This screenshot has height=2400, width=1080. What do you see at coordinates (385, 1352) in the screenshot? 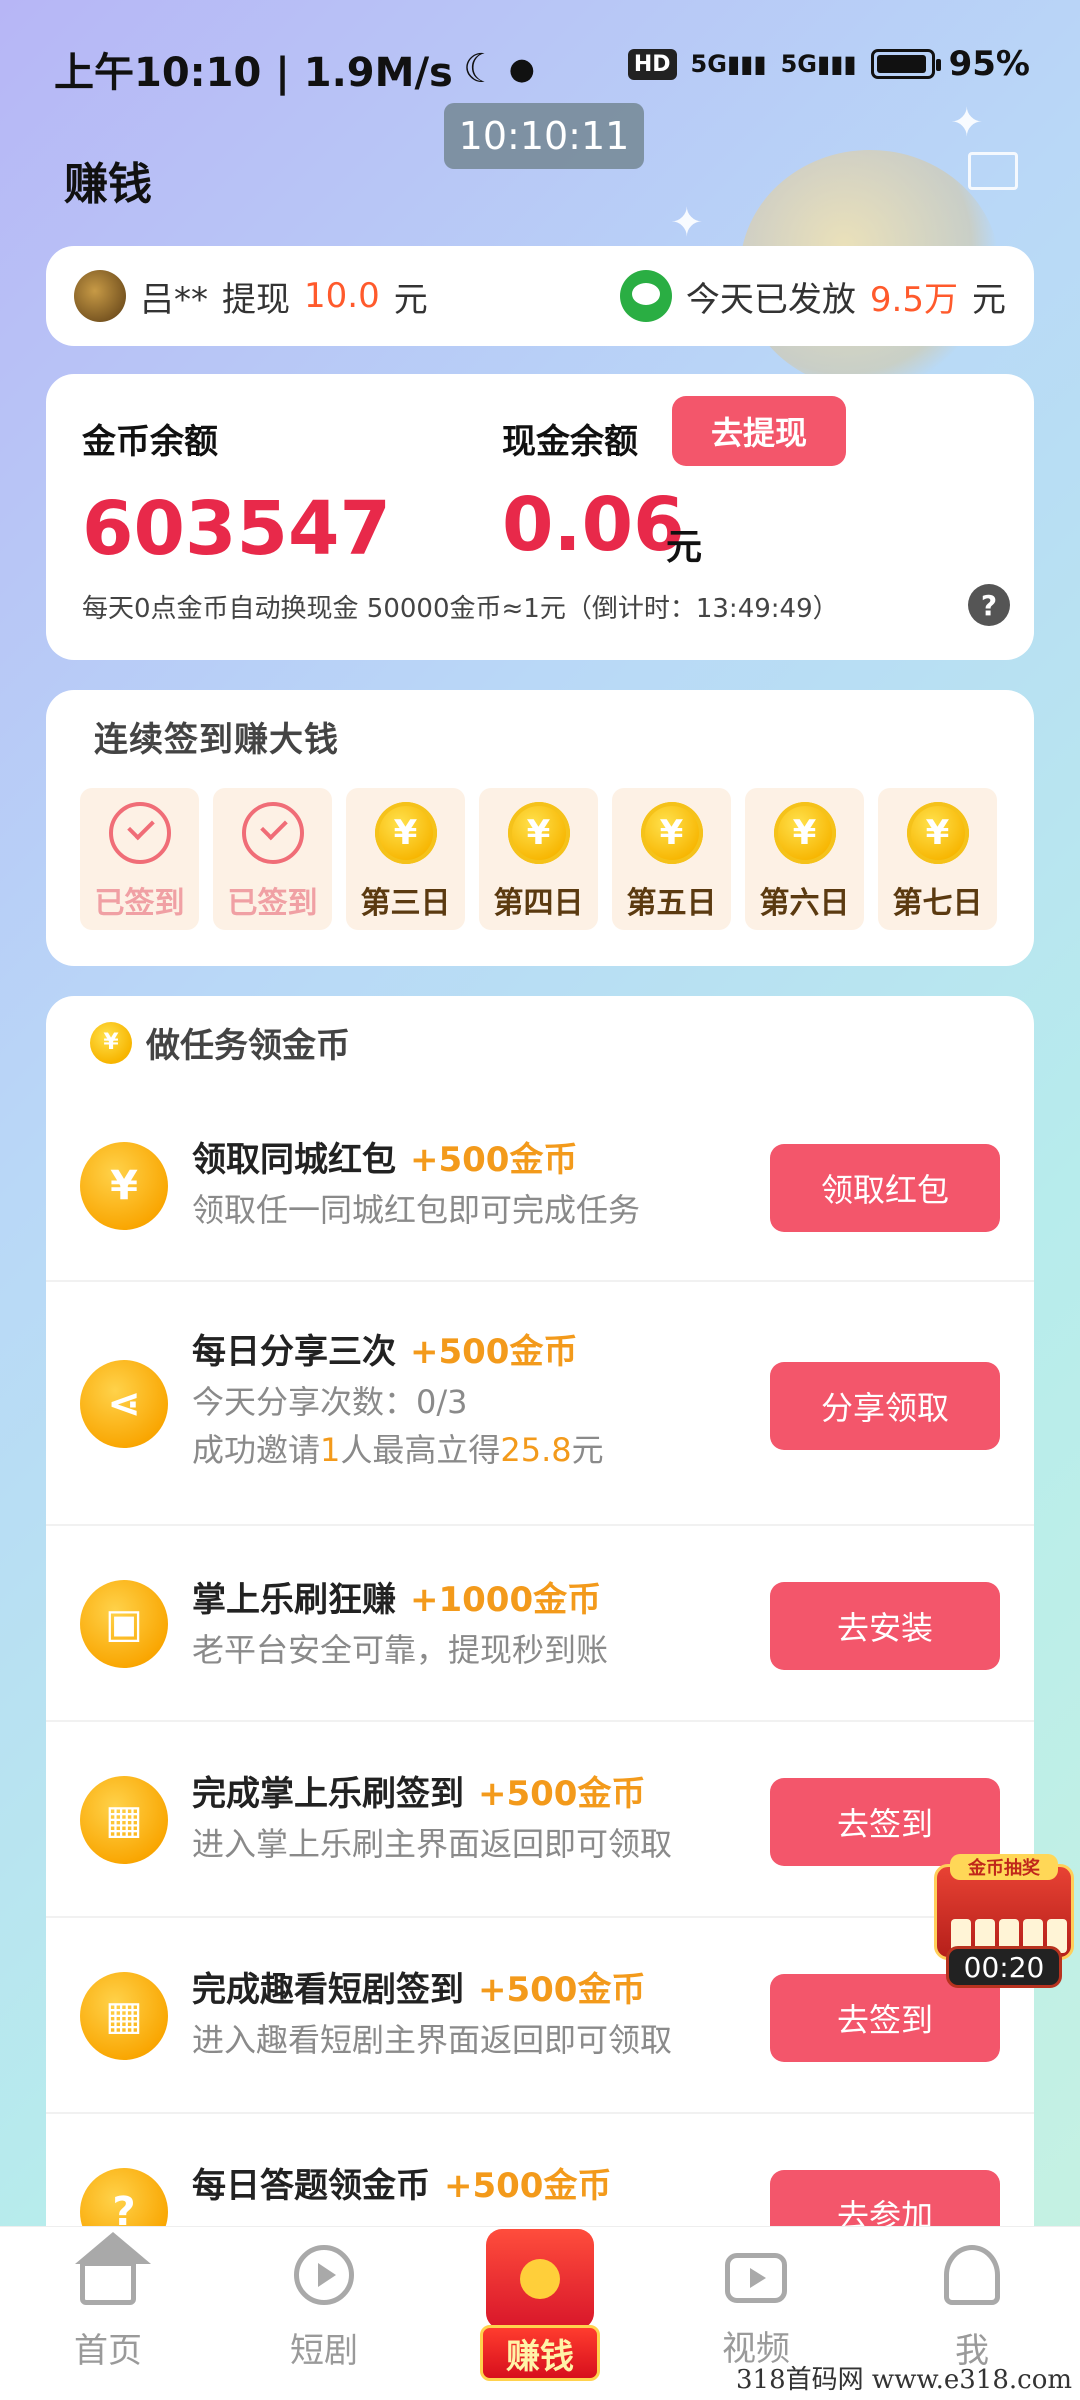
I see `task-title: 每日分享三次 +500金币` at bounding box center [385, 1352].